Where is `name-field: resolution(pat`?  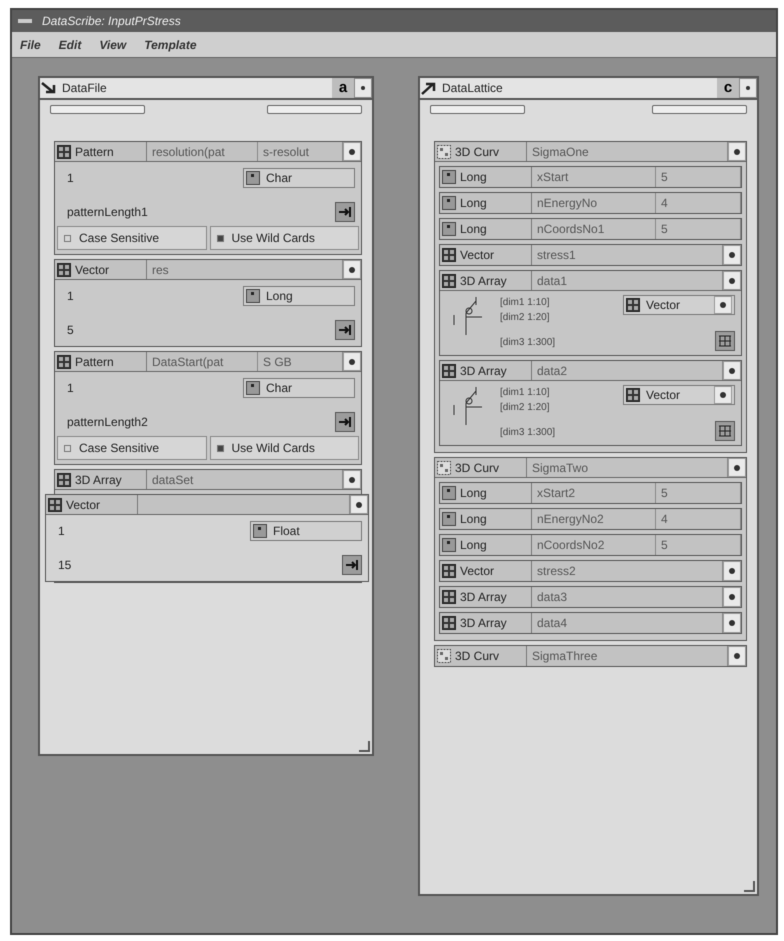 name-field: resolution(pat is located at coordinates (202, 151).